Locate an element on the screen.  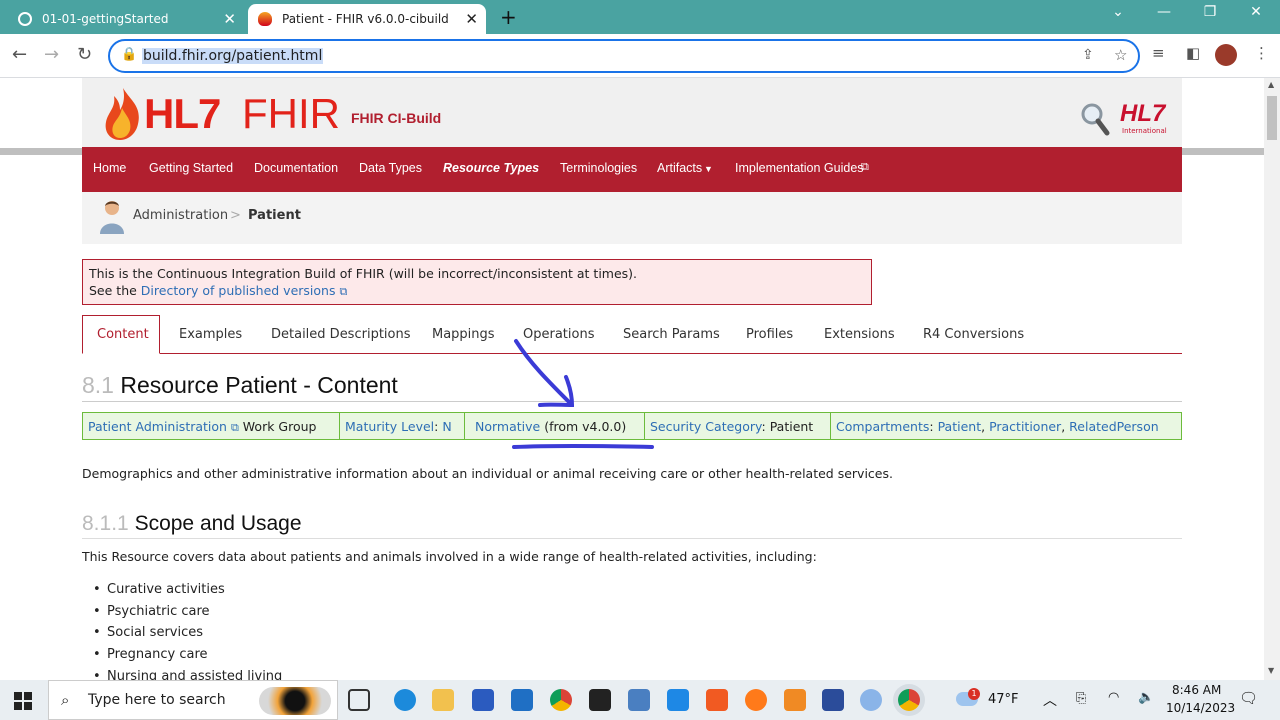
menu-home: Home is located at coordinates (109, 168).